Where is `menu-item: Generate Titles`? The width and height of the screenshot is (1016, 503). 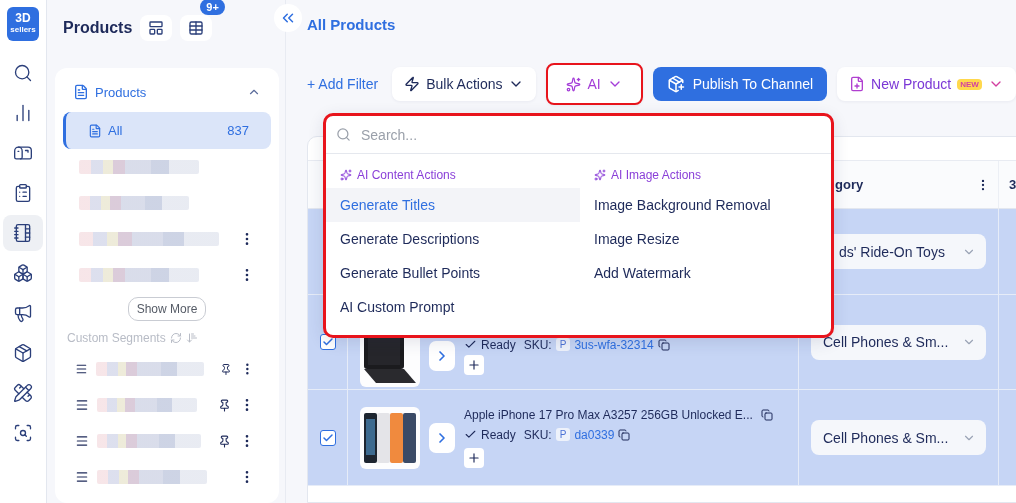
menu-item: Generate Titles is located at coordinates (453, 205).